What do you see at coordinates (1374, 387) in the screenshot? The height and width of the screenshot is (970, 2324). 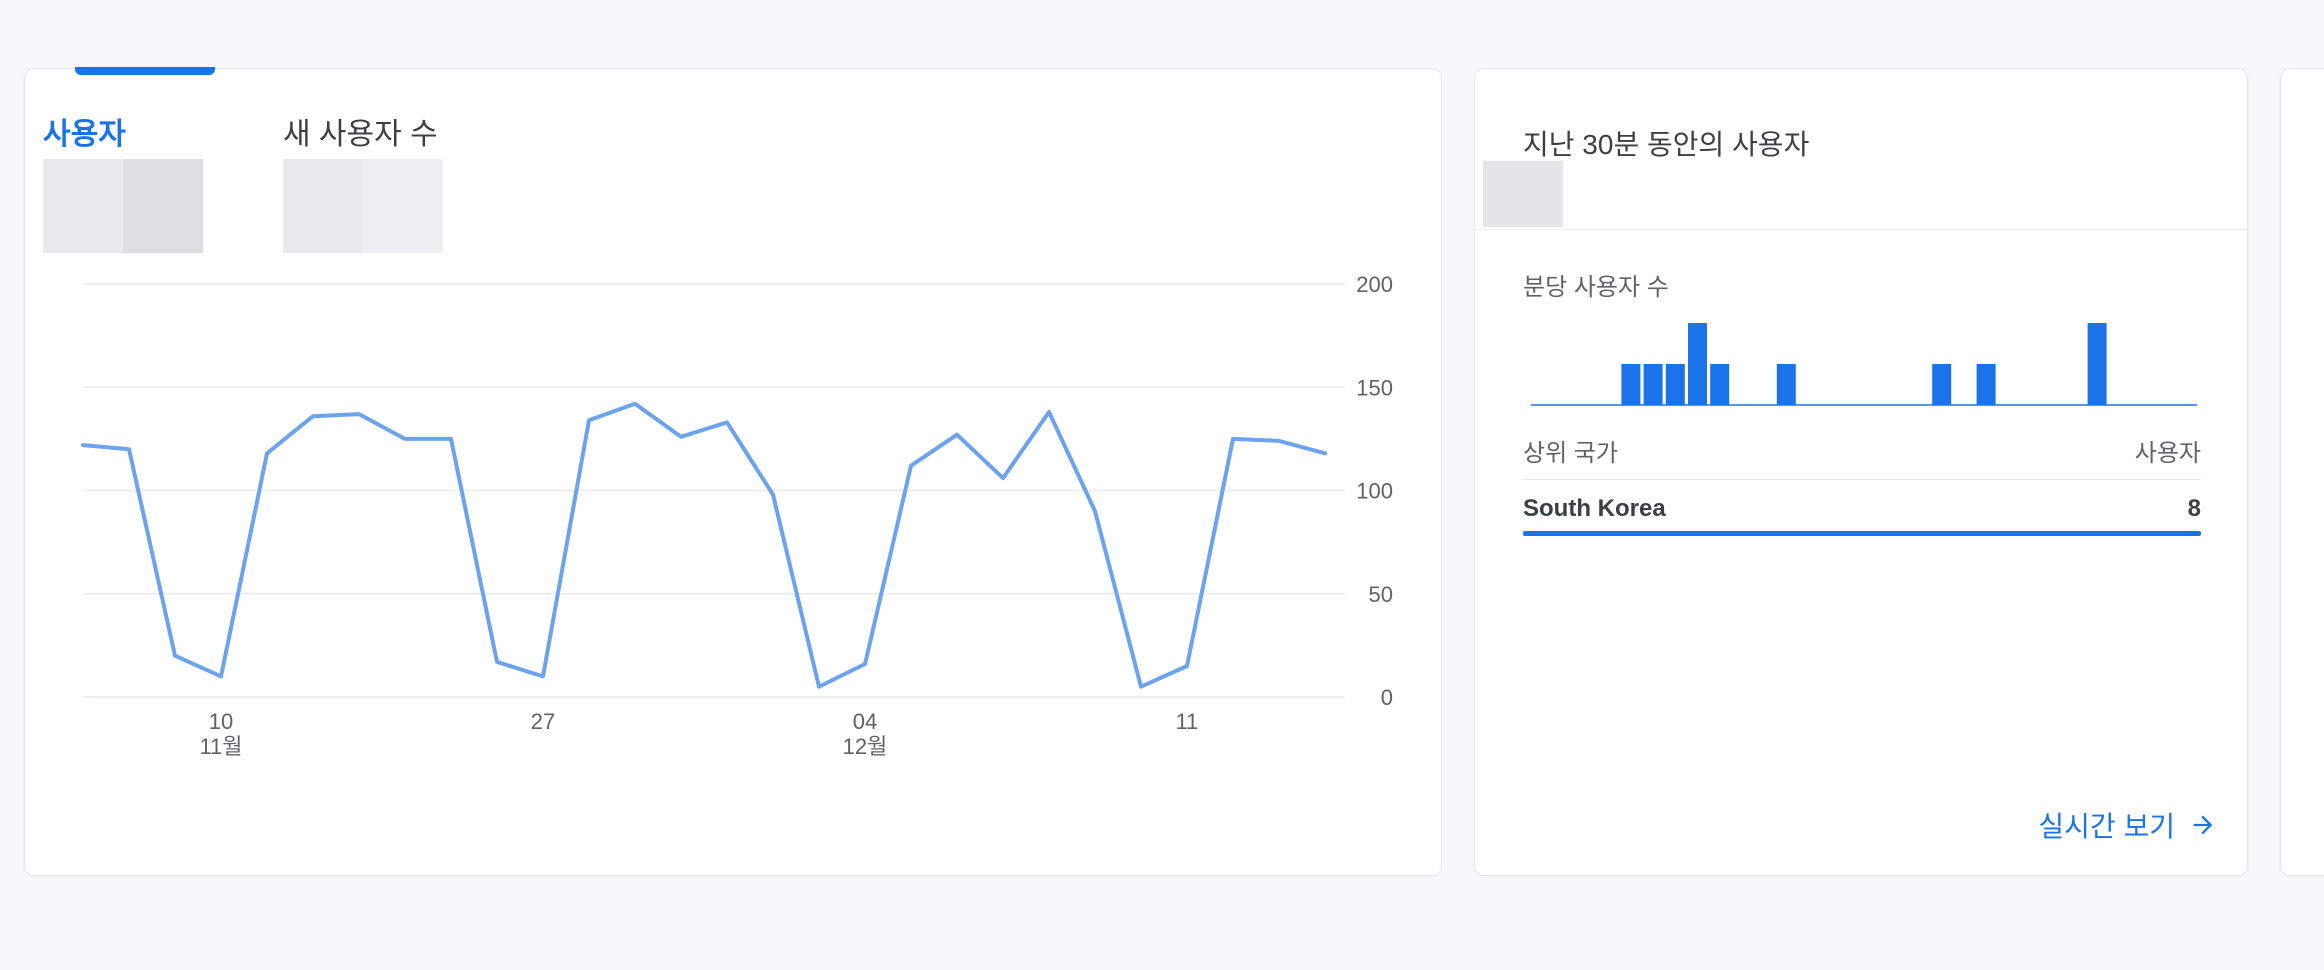 I see `y-tick-label: 150` at bounding box center [1374, 387].